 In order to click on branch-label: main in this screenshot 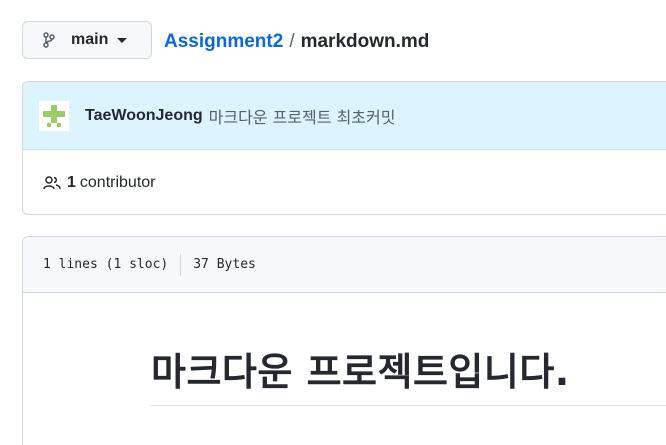, I will do `click(90, 39)`.